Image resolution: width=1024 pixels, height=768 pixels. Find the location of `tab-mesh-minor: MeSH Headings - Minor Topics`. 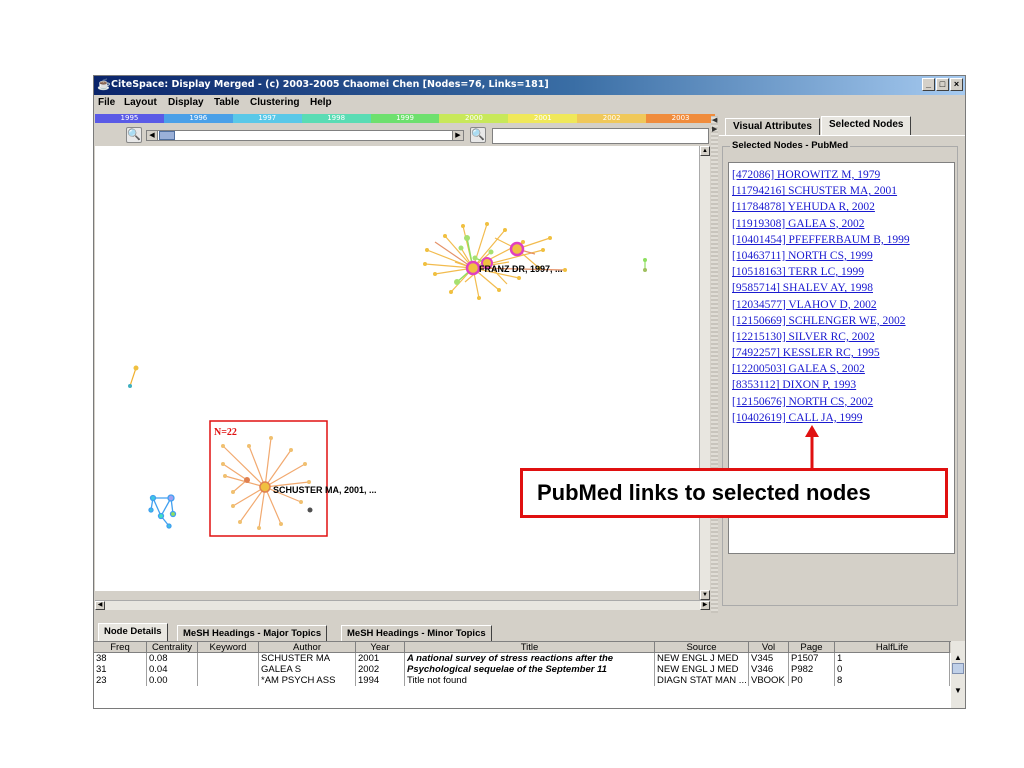

tab-mesh-minor: MeSH Headings - Minor Topics is located at coordinates (416, 633).